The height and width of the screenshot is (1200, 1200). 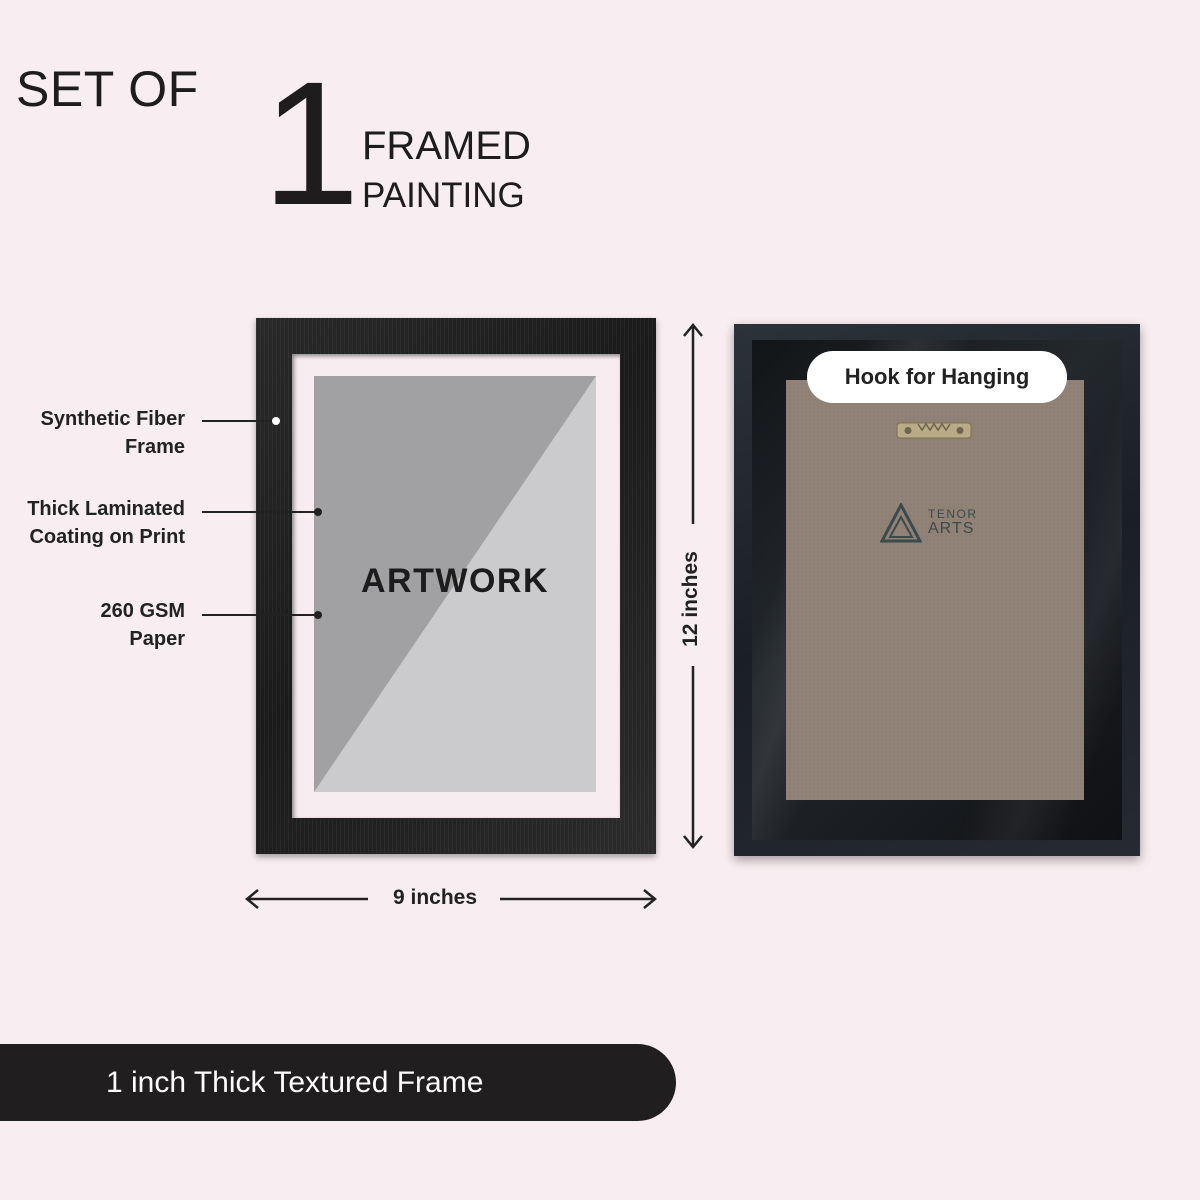 I want to click on back-frame, so click(x=937, y=590).